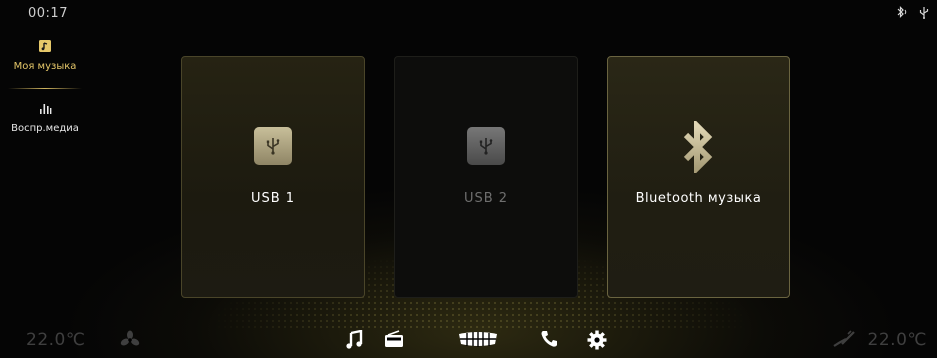  I want to click on sidebar-item-my-music: Моя музыка, so click(45, 64).